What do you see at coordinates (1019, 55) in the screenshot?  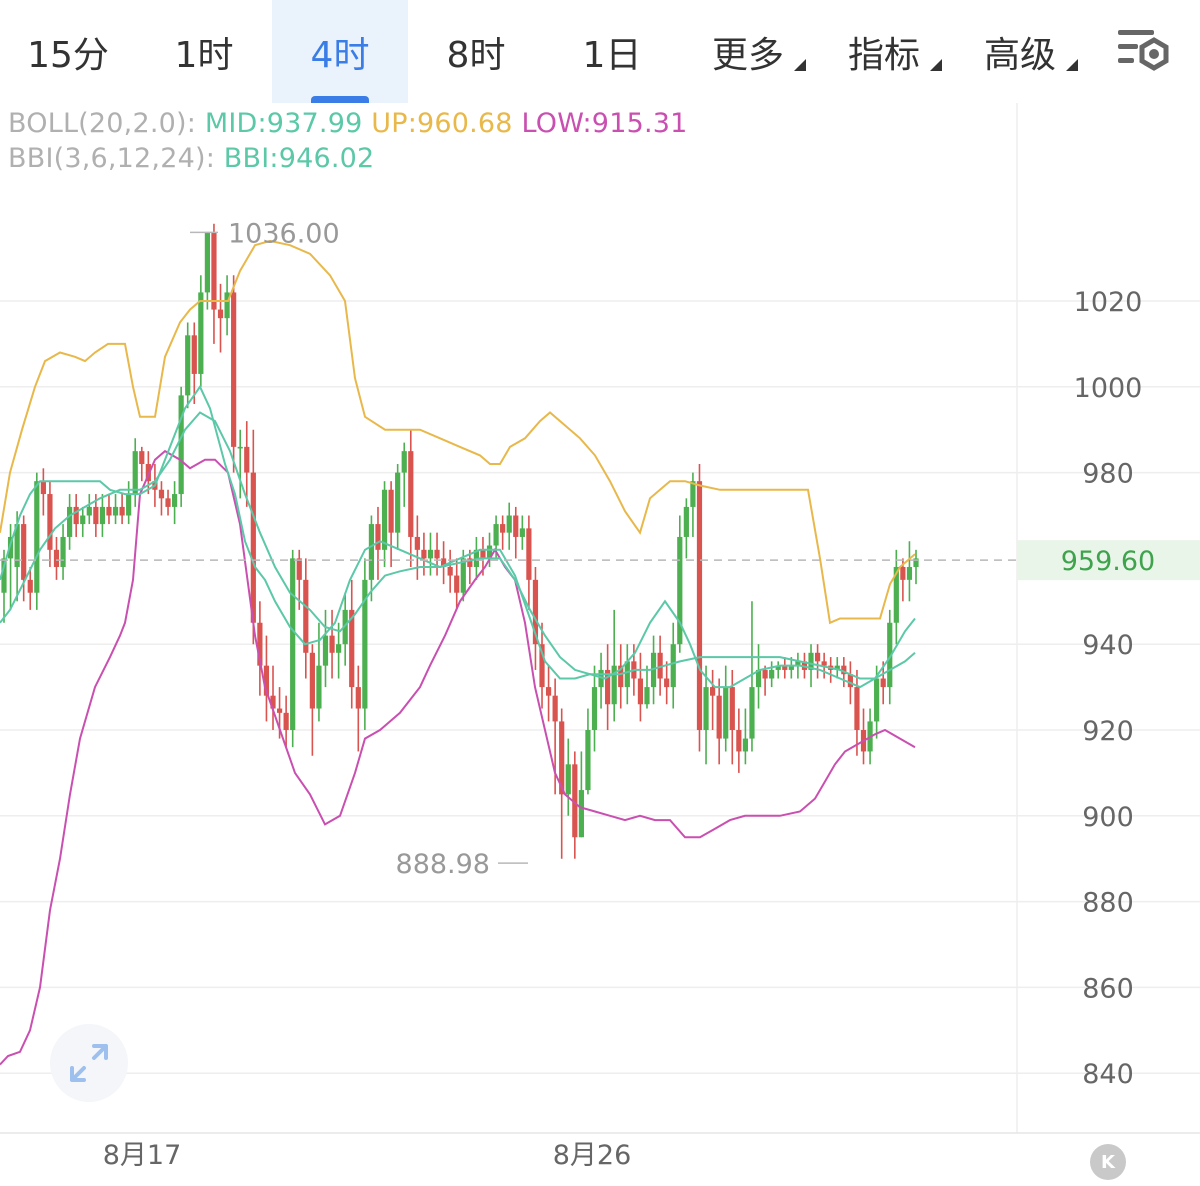 I see `tab-label: 高级` at bounding box center [1019, 55].